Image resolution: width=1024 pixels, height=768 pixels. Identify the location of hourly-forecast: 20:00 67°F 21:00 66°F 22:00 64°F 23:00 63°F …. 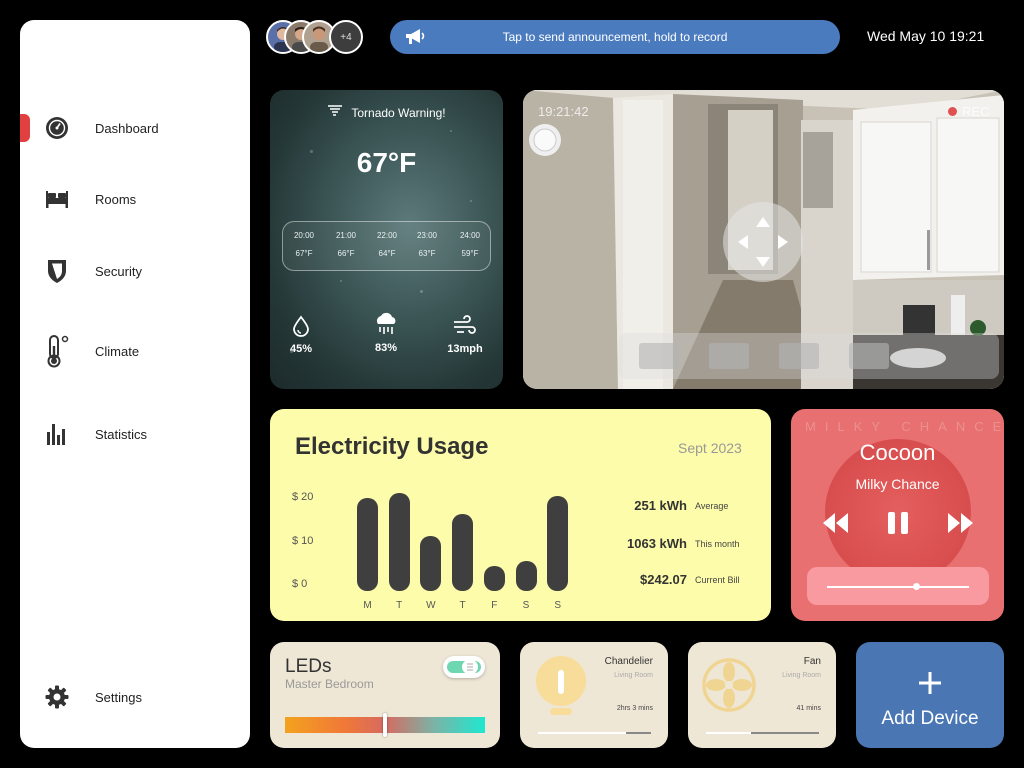
(386, 246).